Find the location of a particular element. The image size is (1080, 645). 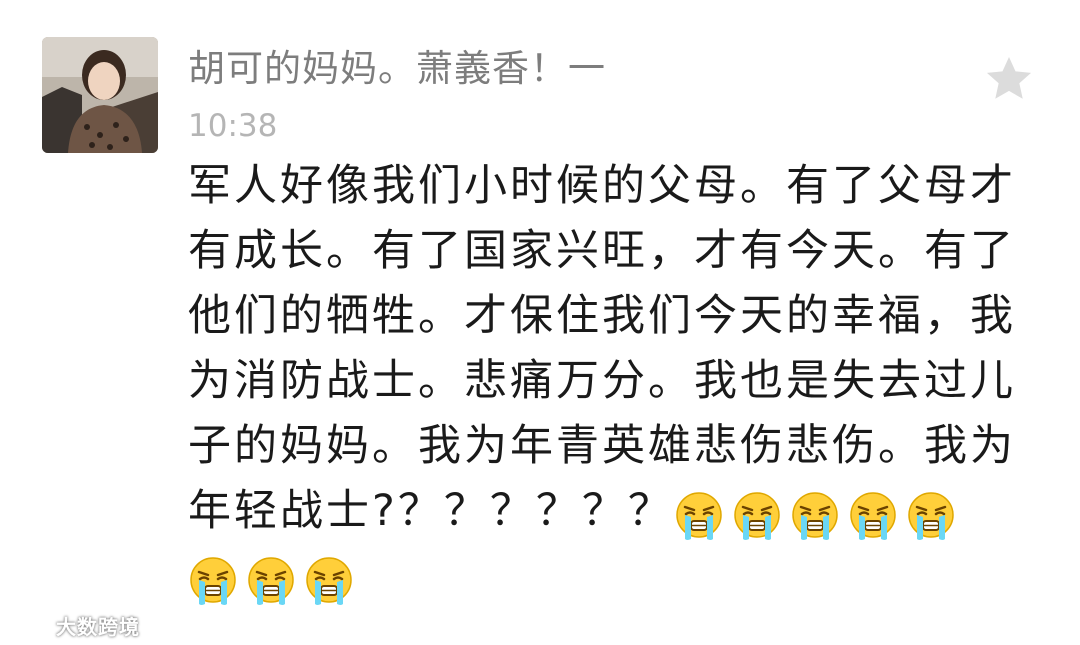

avatar-photo is located at coordinates (100, 95).